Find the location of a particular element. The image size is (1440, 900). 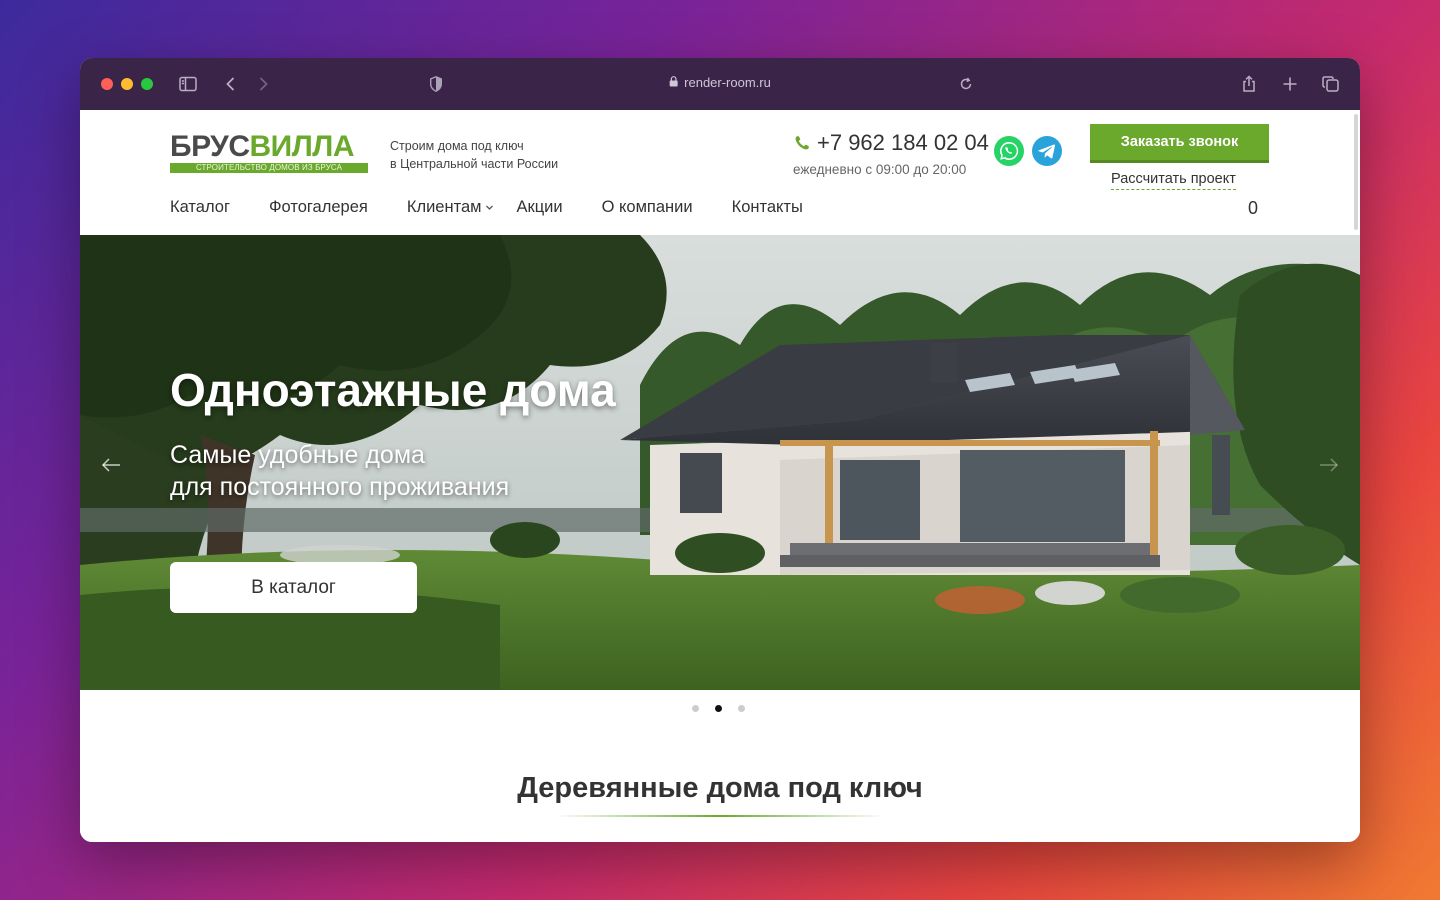

url-text: render-room.ru is located at coordinates (727, 82).